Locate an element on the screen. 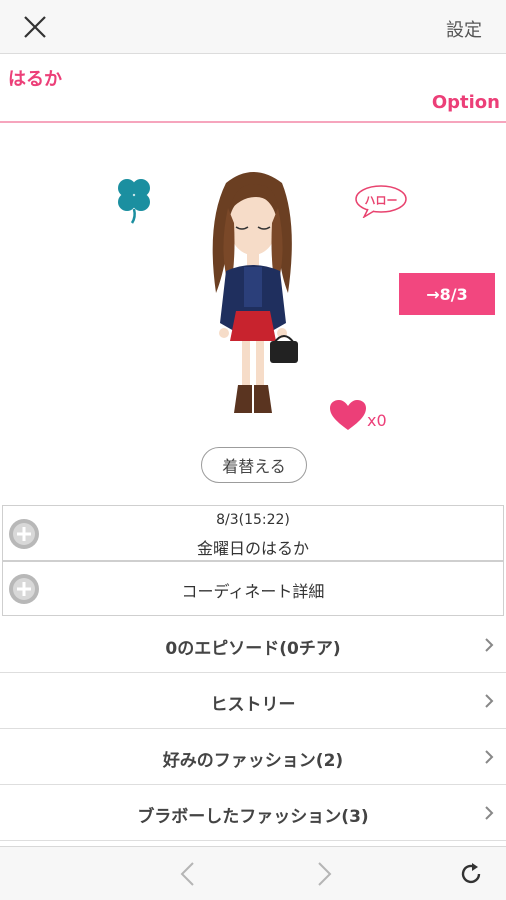 The image size is (506, 900). menu-item-label: ヒストリー is located at coordinates (253, 705).